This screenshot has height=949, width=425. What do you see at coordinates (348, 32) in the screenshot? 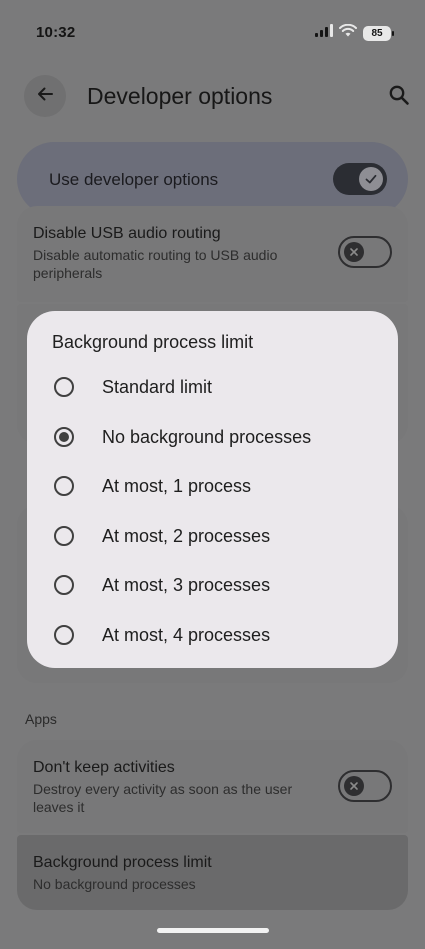
I see `wifi-icon` at bounding box center [348, 32].